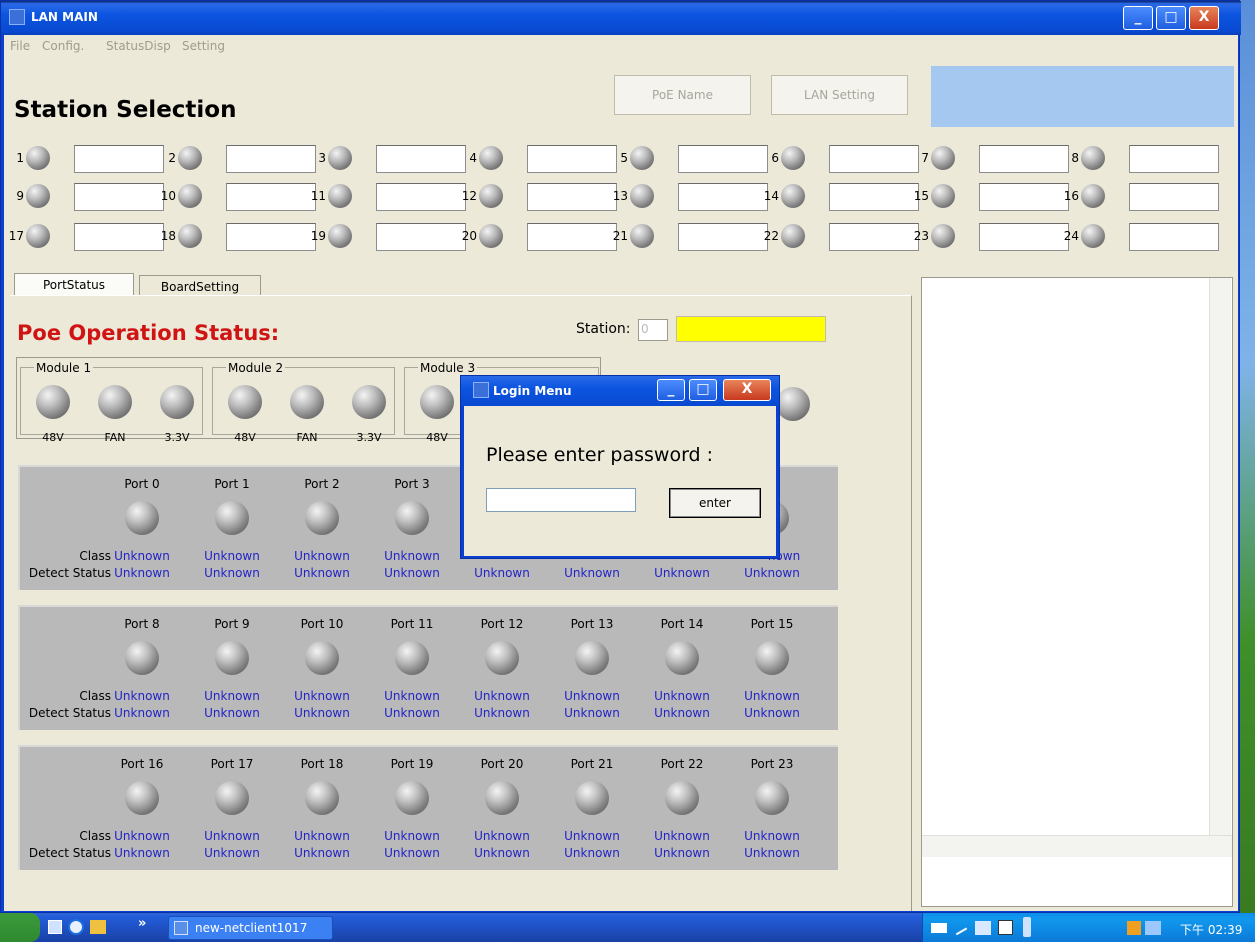  Describe the element at coordinates (671, 390) in the screenshot. I see `dialog-minimize-button: _` at that location.